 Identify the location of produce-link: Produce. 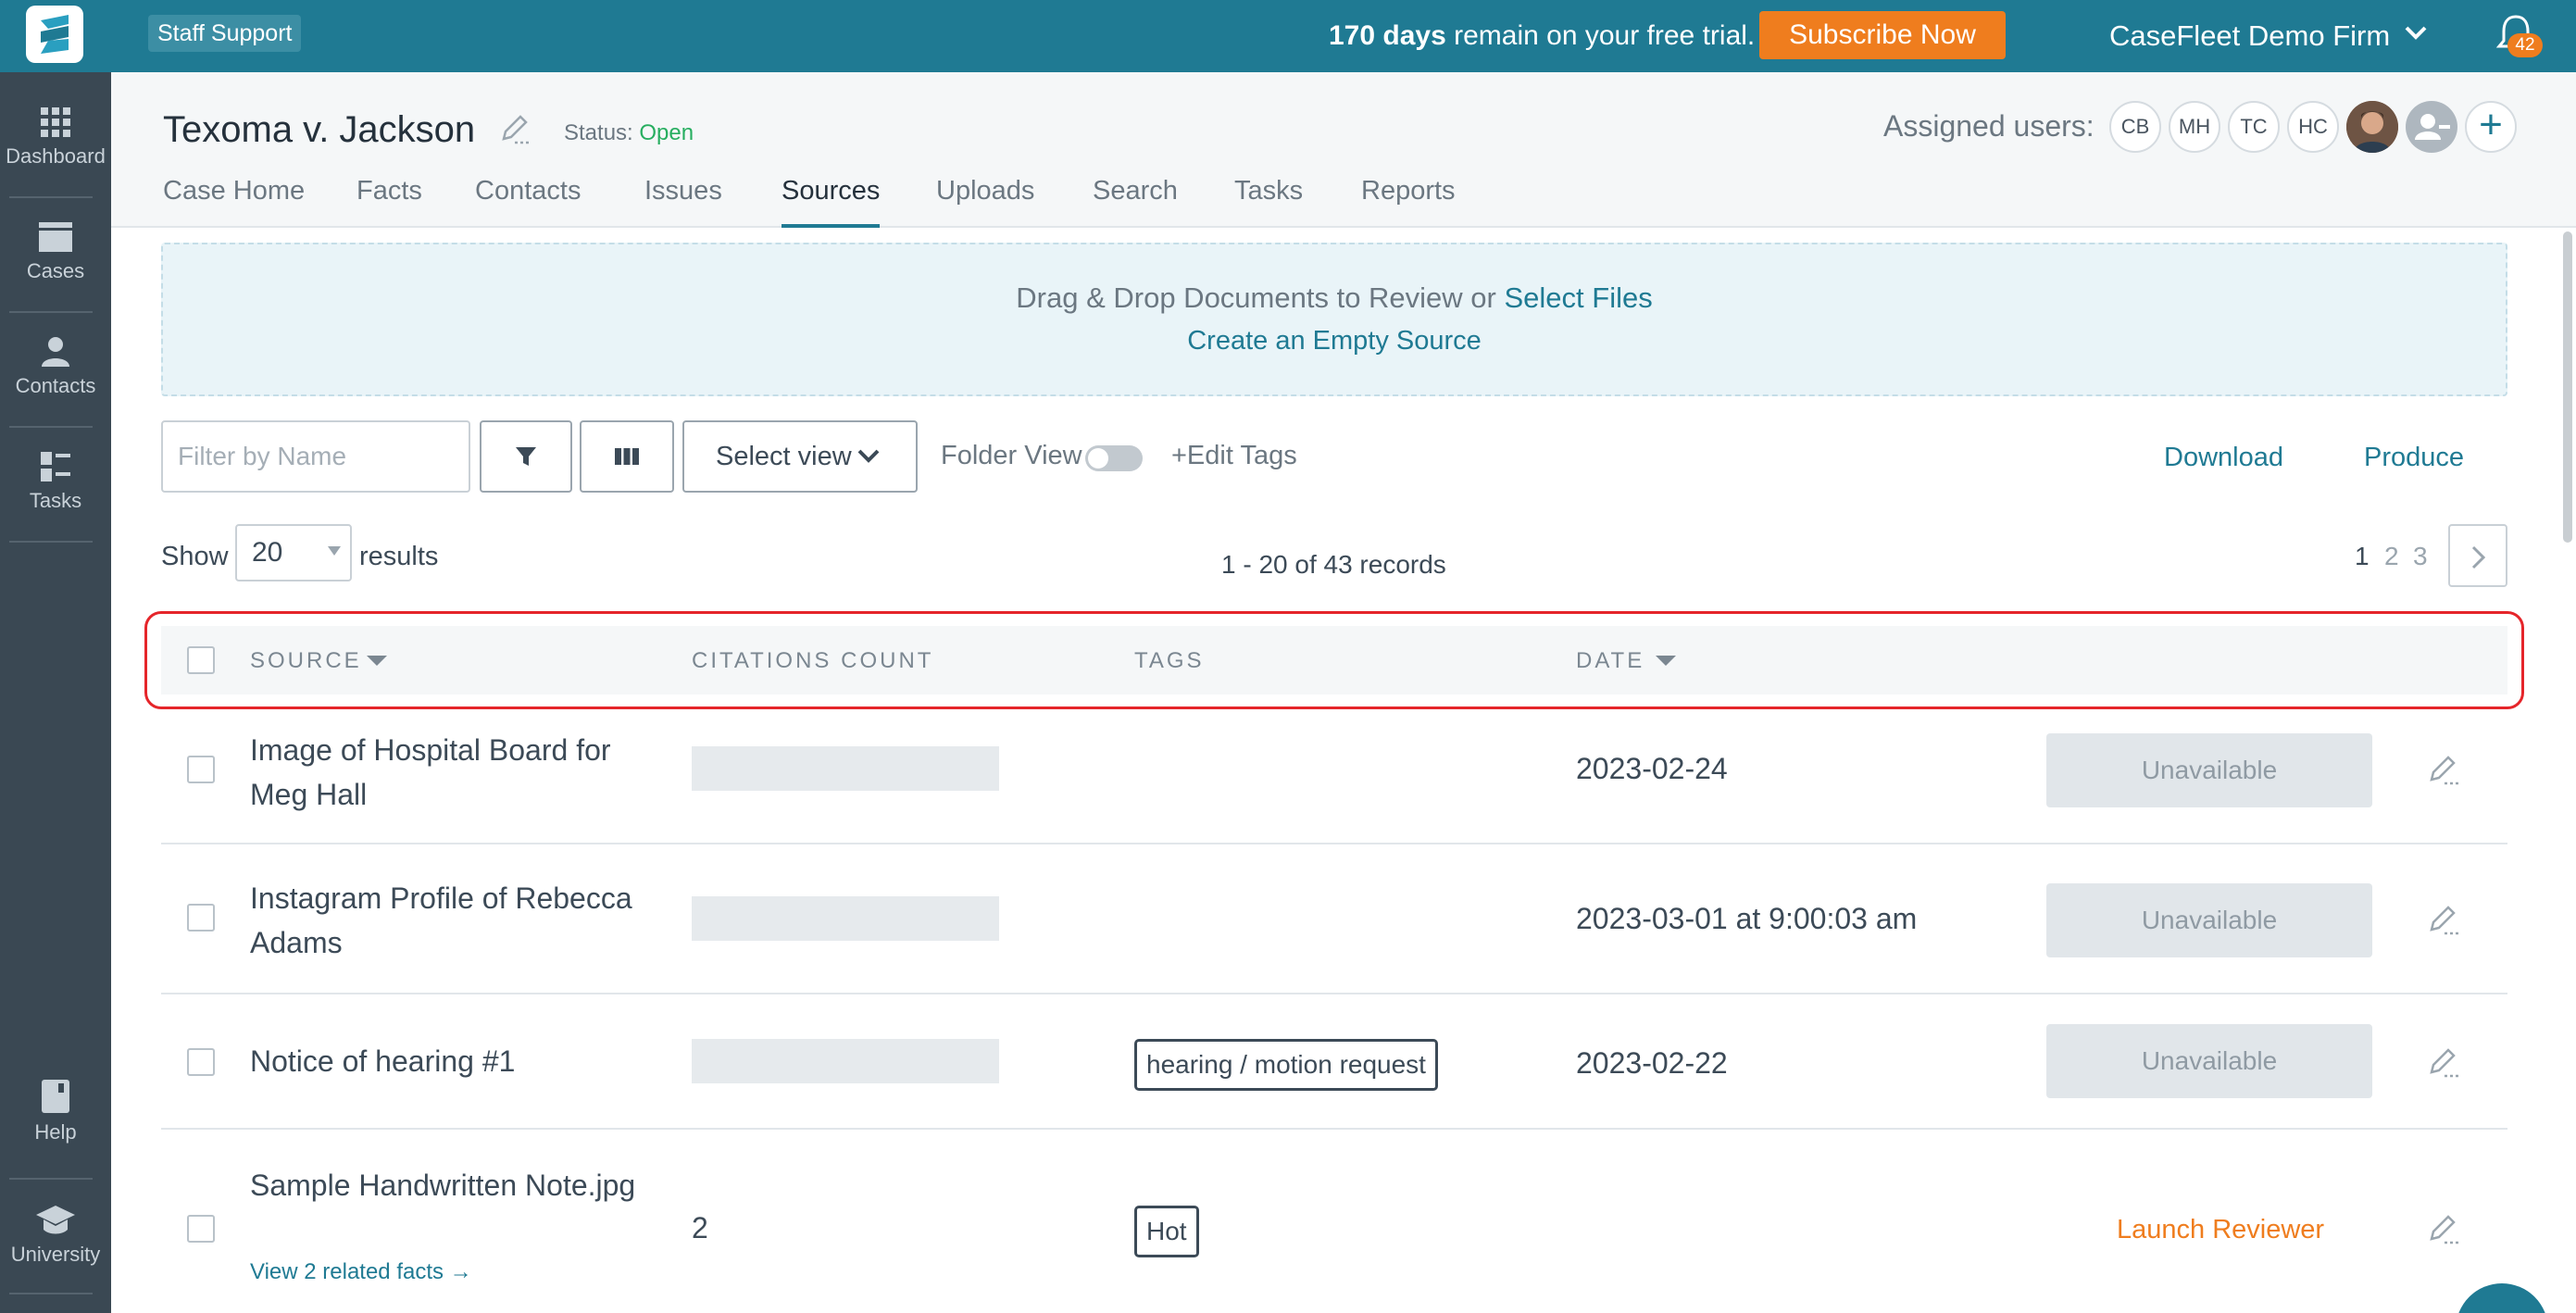
(2414, 458).